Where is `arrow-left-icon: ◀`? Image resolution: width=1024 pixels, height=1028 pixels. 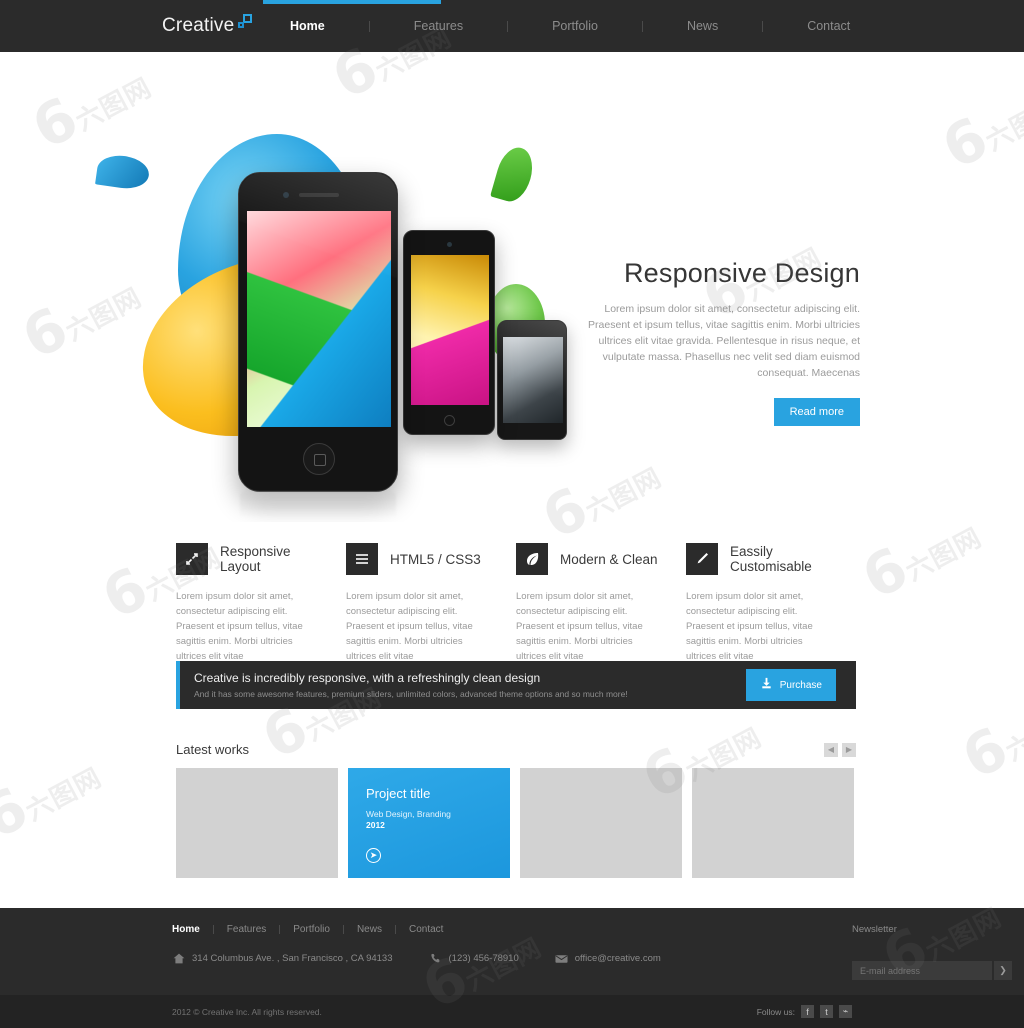
arrow-left-icon: ◀ is located at coordinates (831, 749).